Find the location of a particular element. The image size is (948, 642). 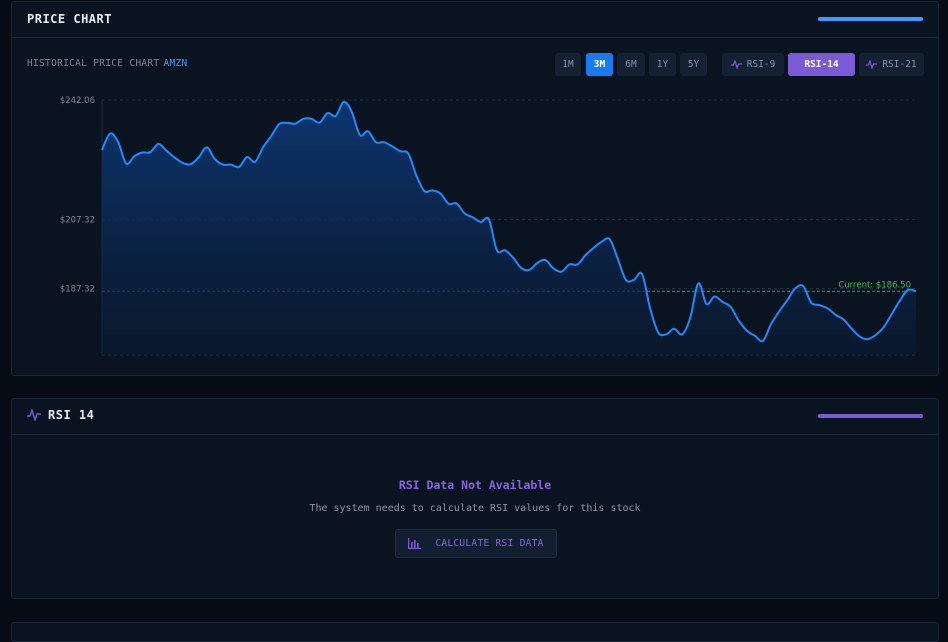

rsi-empty-title: RSI Data Not Available is located at coordinates (475, 485).